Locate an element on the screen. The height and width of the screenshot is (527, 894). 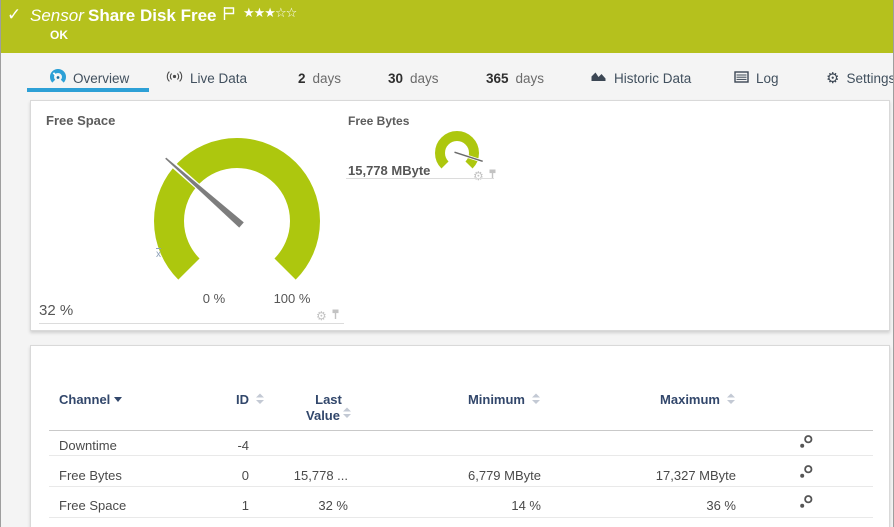
tab-365-days-number: 365 is located at coordinates (497, 78).